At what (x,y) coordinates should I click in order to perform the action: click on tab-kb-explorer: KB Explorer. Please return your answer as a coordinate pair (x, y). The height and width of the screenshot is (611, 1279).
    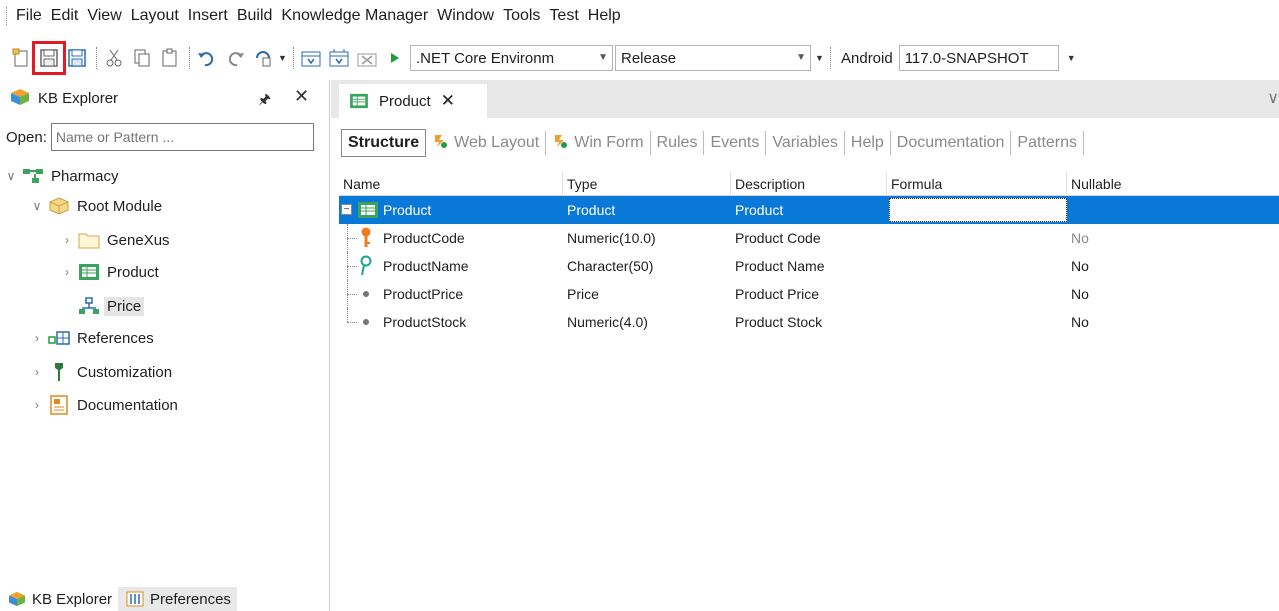
    Looking at the image, I should click on (59, 599).